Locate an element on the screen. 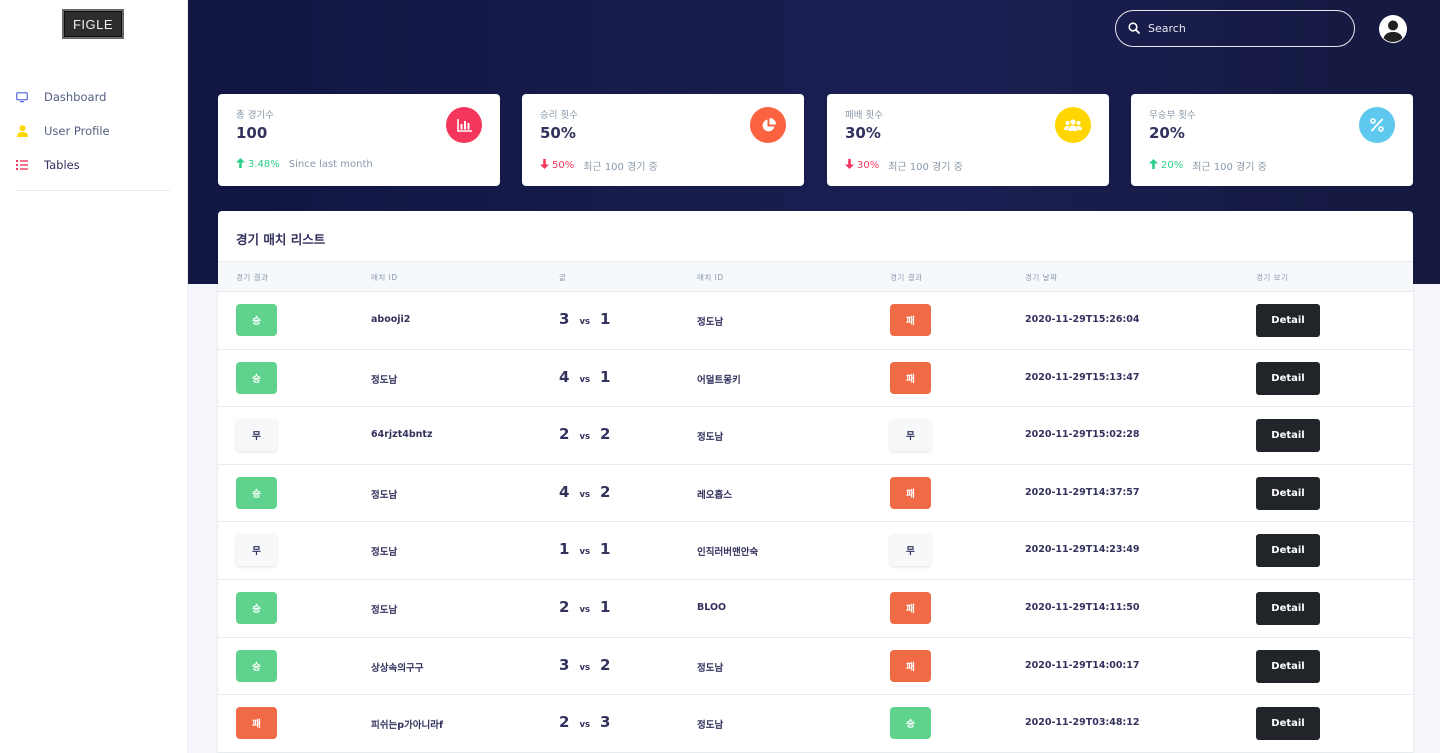 The height and width of the screenshot is (753, 1440). search-box is located at coordinates (1235, 28).